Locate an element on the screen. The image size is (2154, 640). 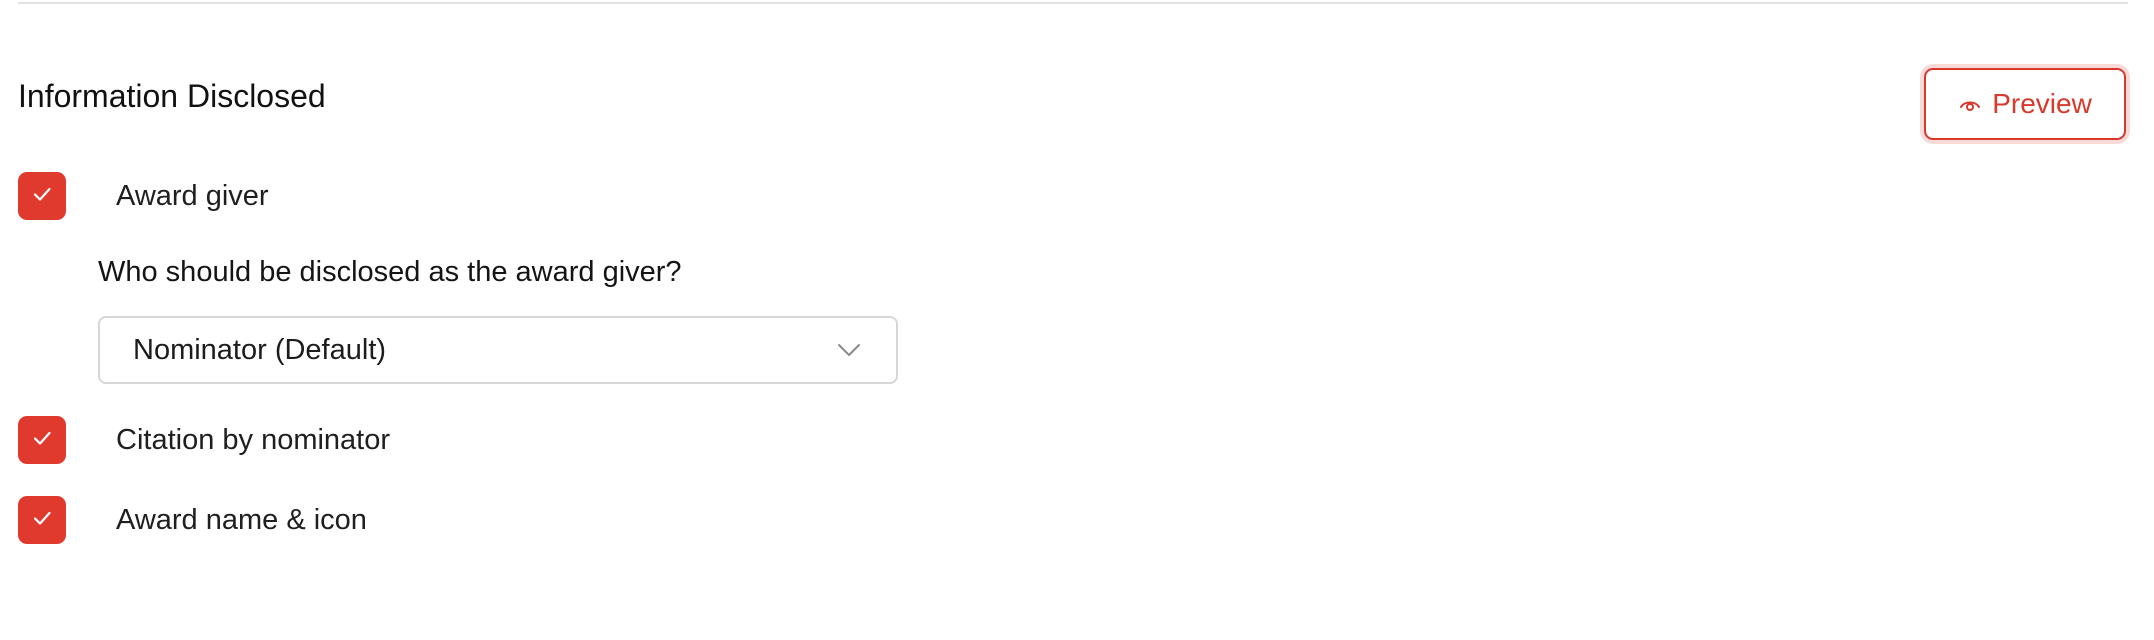
eye-icon is located at coordinates (1970, 104).